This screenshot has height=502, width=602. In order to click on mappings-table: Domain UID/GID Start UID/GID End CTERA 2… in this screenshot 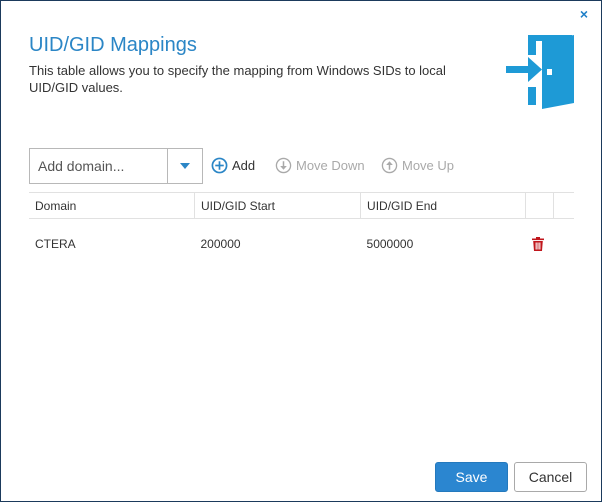, I will do `click(301, 230)`.